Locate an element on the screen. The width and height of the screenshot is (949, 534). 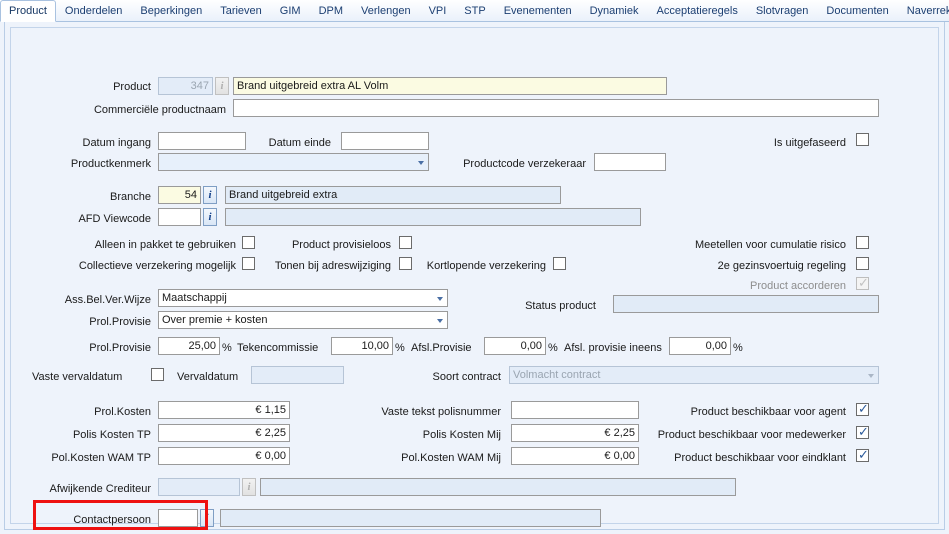
avail-client-checkbox: ✓ is located at coordinates (862, 454).